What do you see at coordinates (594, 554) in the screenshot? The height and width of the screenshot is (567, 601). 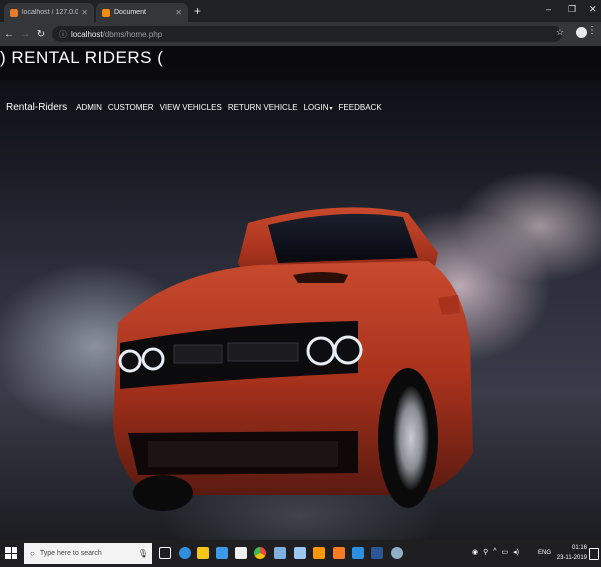 I see `notification-icon` at bounding box center [594, 554].